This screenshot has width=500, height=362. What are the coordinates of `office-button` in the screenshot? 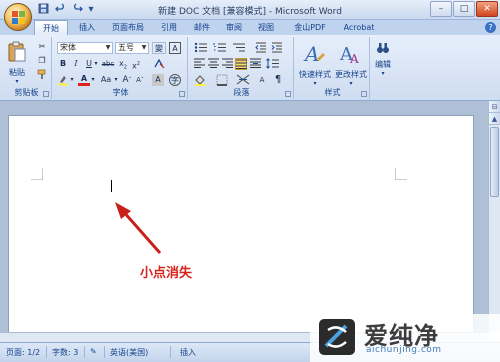 It's located at (18, 17).